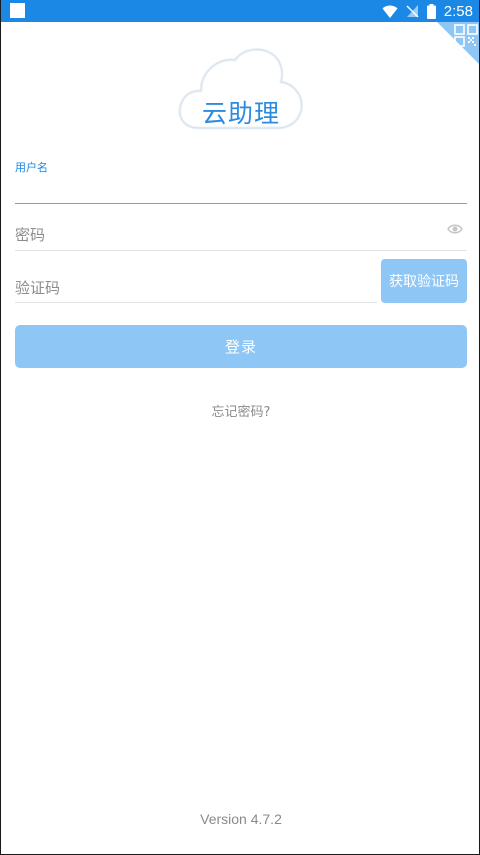 This screenshot has height=855, width=480. What do you see at coordinates (240, 113) in the screenshot?
I see `logo-text: 云助理` at bounding box center [240, 113].